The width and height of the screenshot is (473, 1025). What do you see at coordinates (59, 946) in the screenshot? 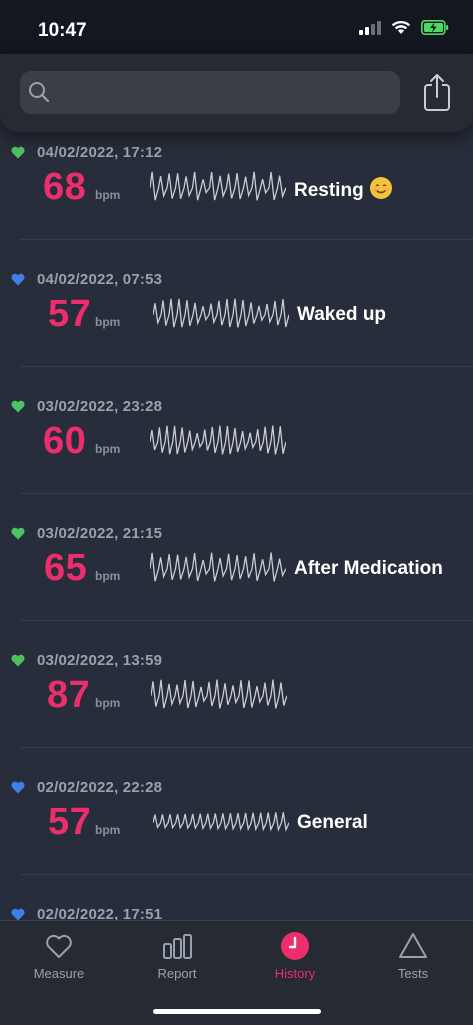
I see `heart-outline-icon` at bounding box center [59, 946].